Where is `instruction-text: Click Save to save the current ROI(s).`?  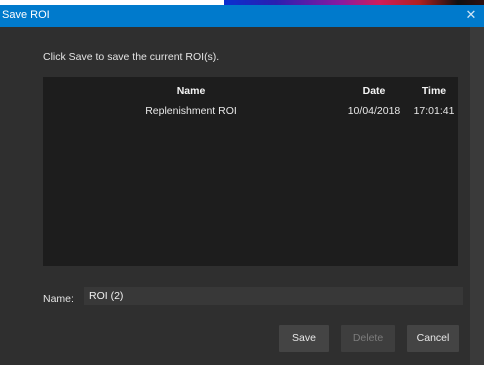
instruction-text: Click Save to save the current ROI(s). is located at coordinates (131, 57).